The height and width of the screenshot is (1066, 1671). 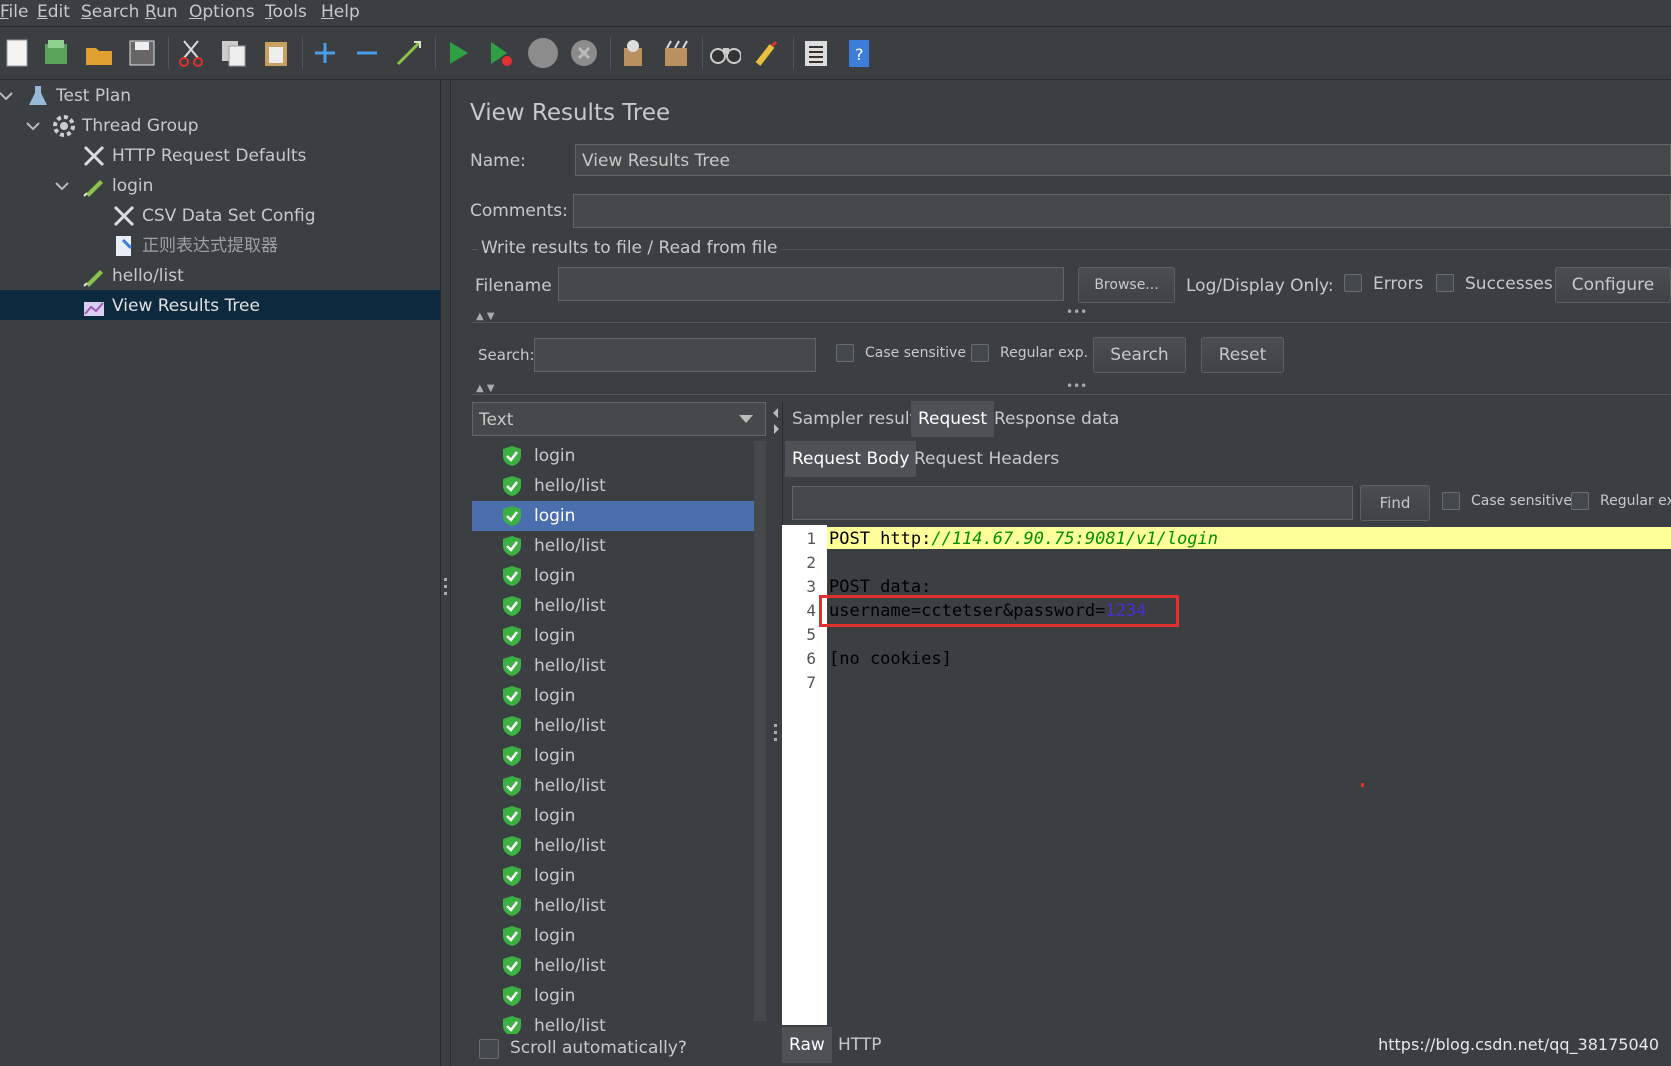 I want to click on menu-options: Options, so click(x=222, y=12).